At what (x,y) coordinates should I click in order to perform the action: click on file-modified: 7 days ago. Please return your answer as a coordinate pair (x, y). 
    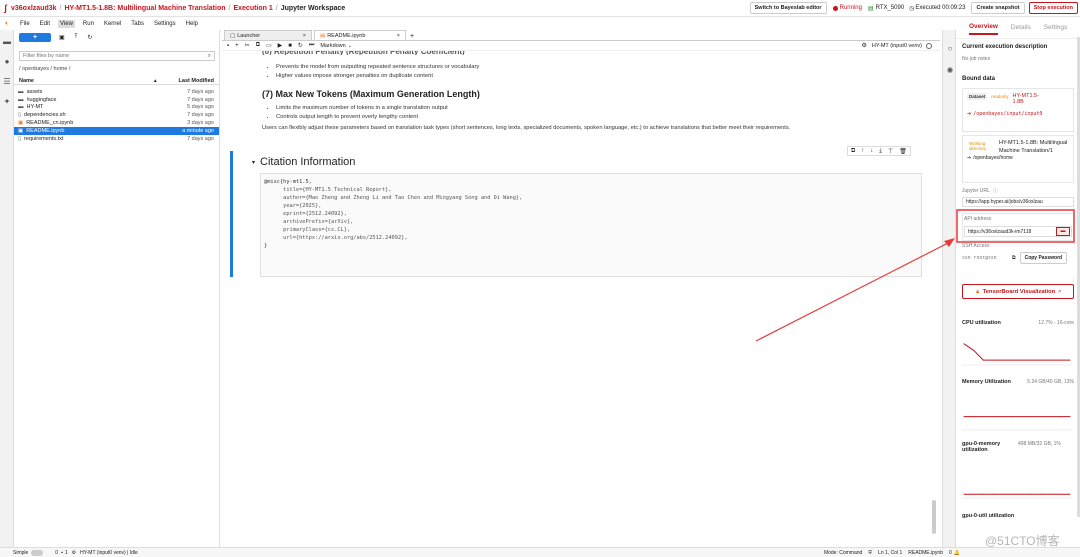
    Looking at the image, I should click on (200, 138).